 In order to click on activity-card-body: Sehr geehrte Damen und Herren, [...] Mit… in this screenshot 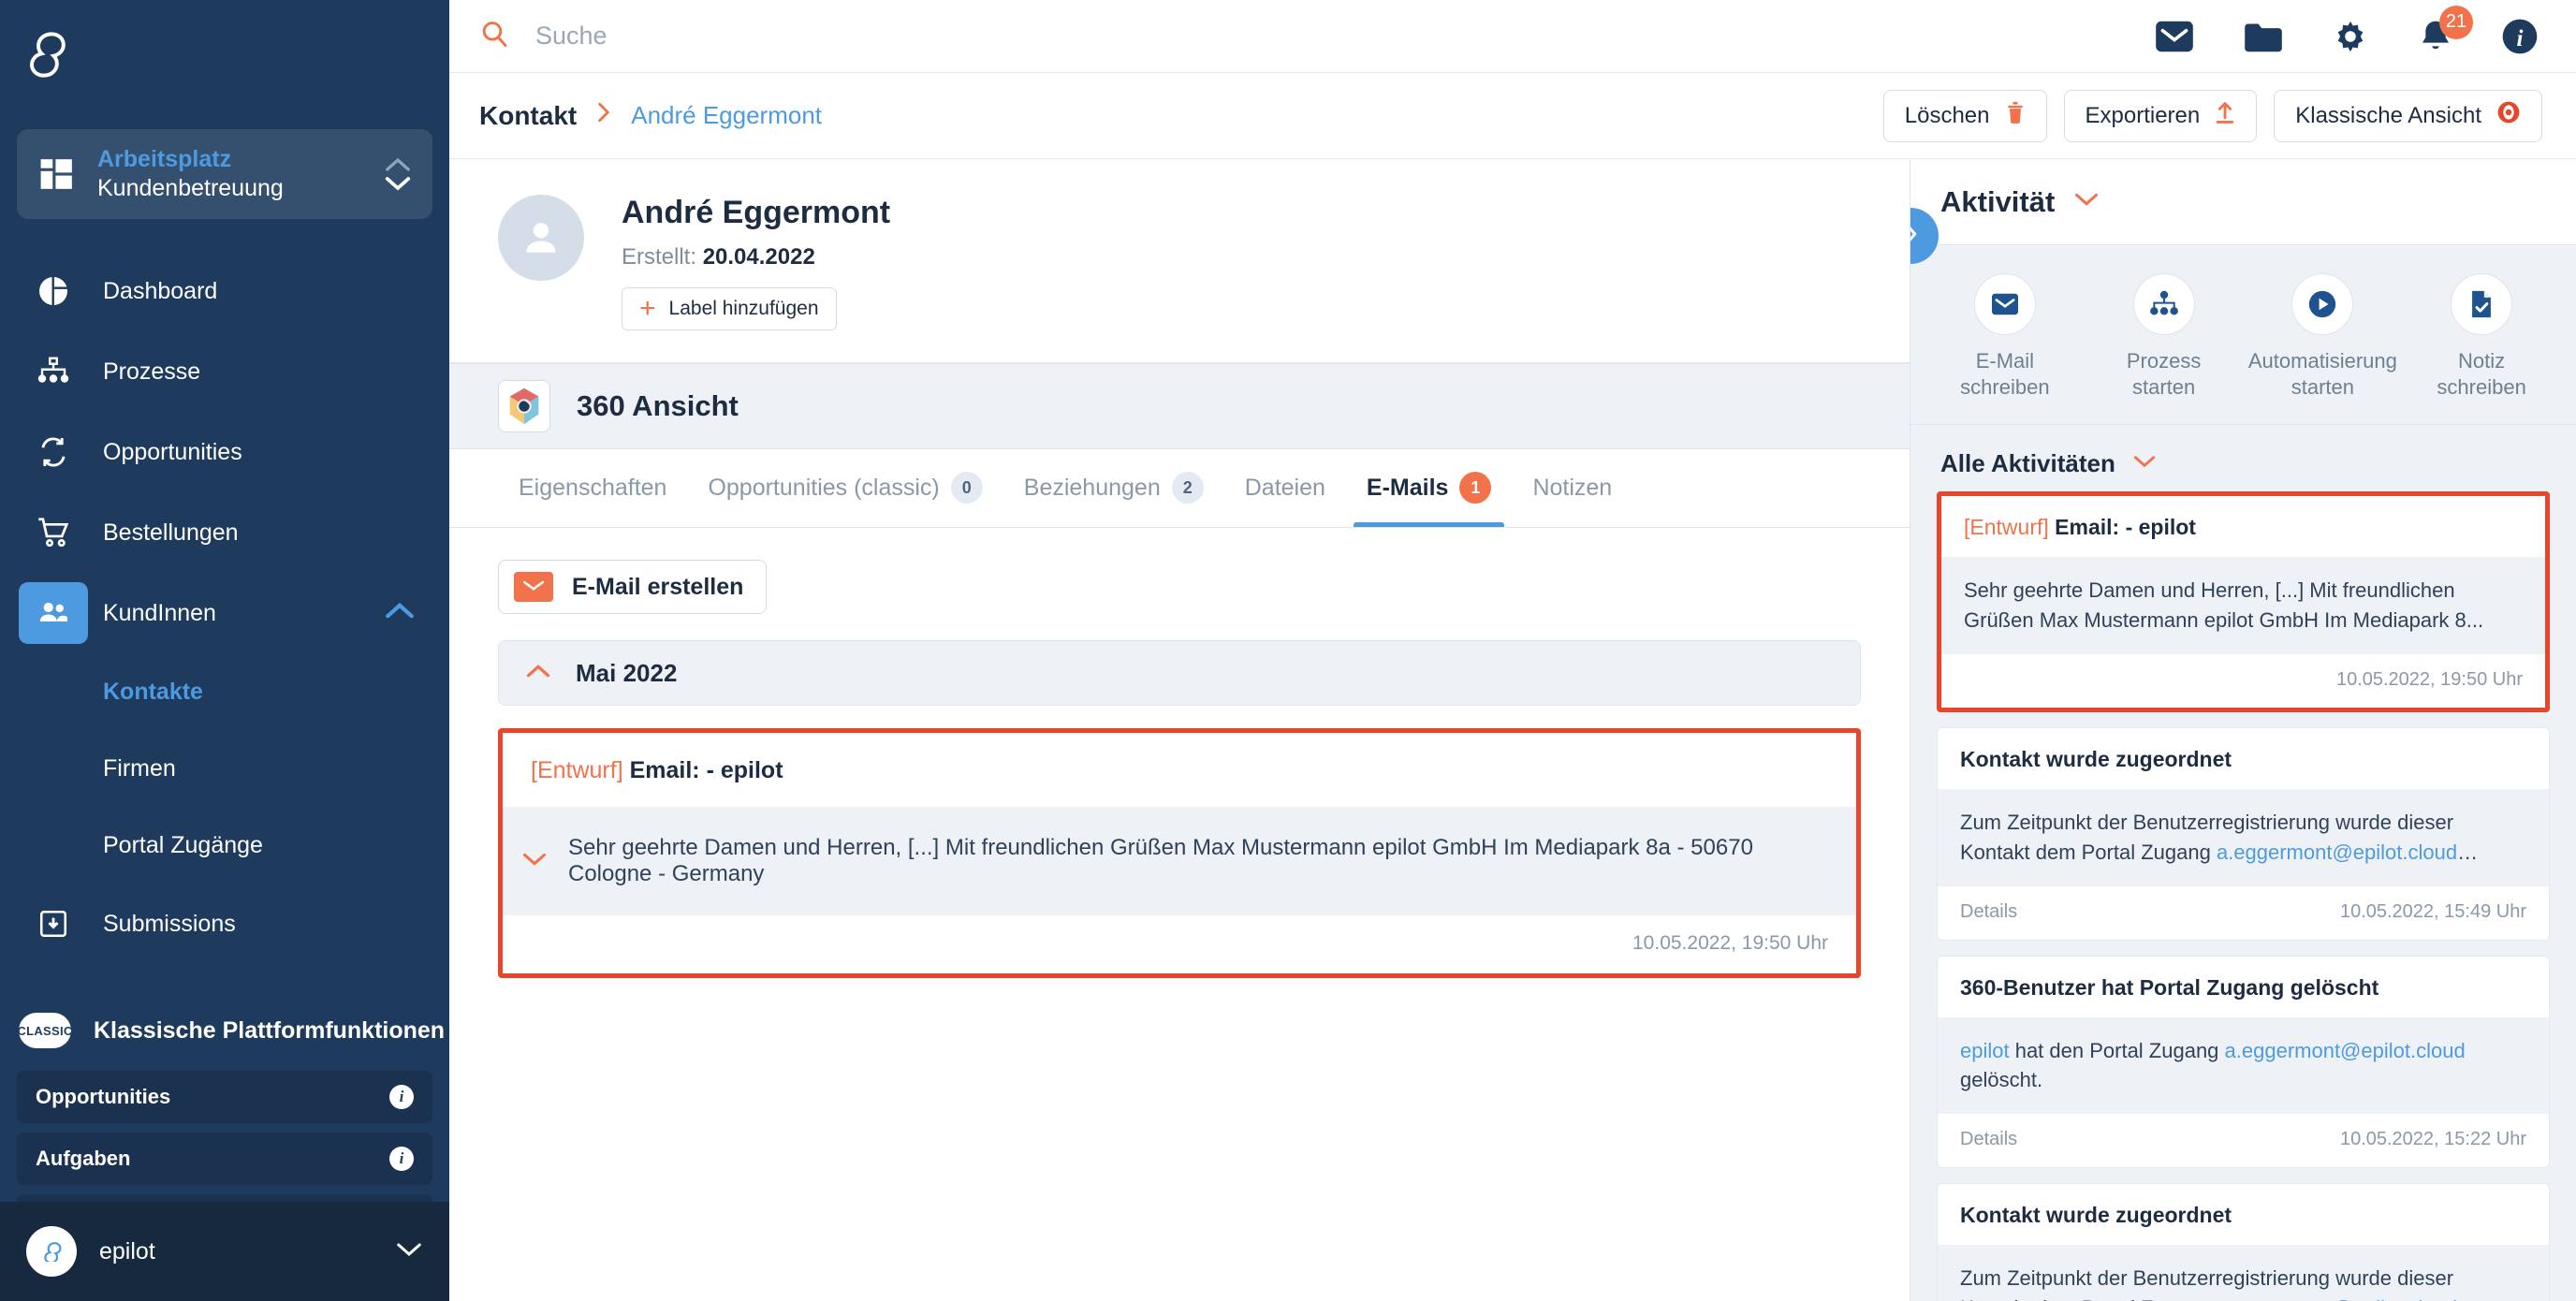, I will do `click(2243, 606)`.